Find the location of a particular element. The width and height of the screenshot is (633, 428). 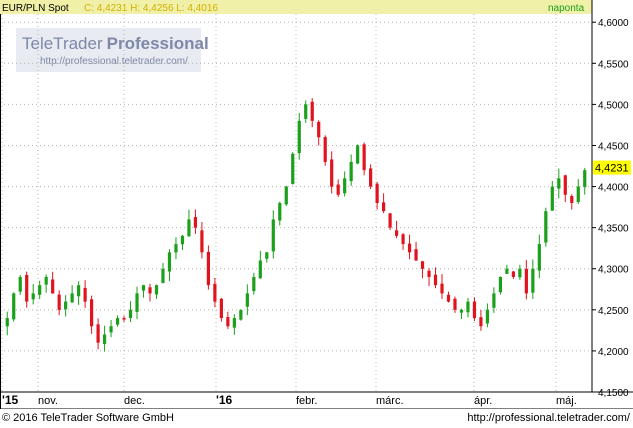

x-tick-label: dec. is located at coordinates (134, 401).